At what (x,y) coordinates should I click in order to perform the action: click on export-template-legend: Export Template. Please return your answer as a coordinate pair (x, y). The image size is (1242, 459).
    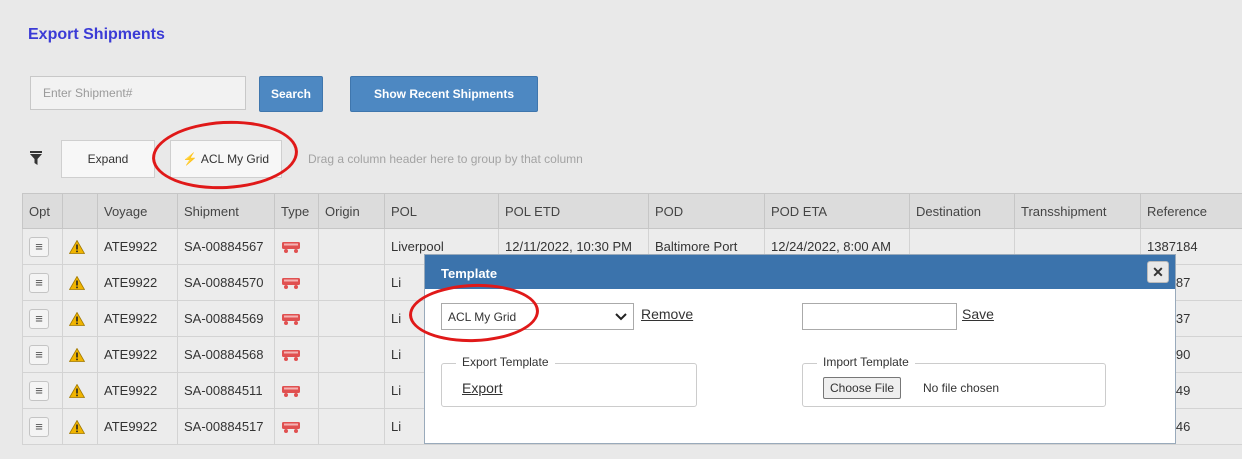
    Looking at the image, I should click on (505, 362).